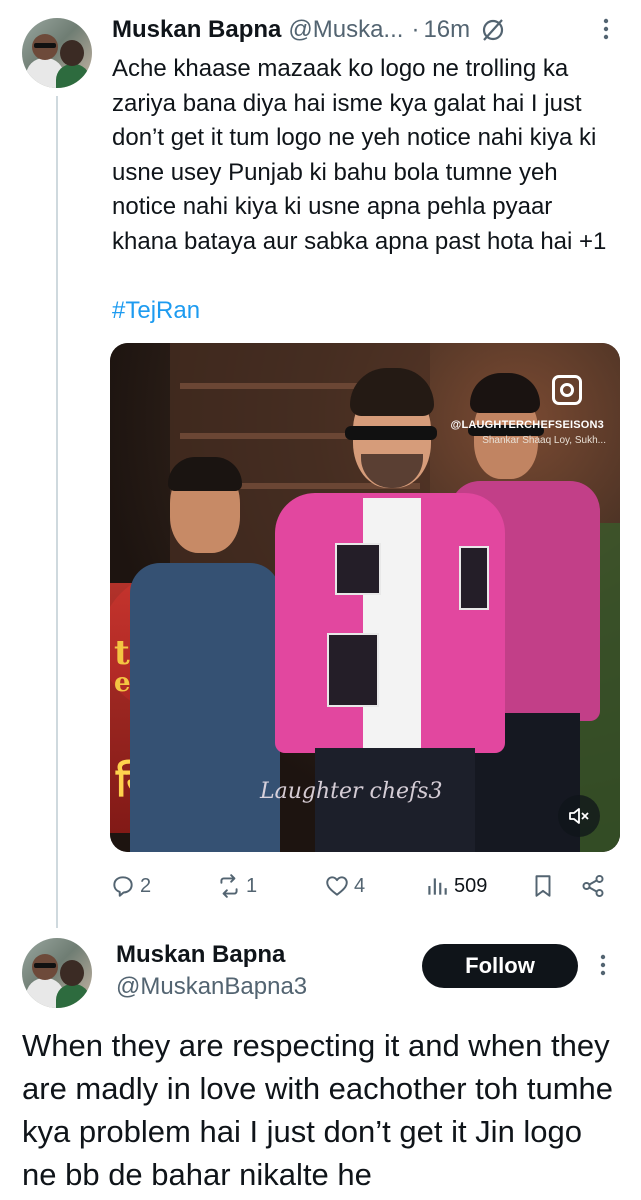 The height and width of the screenshot is (1200, 641). What do you see at coordinates (123, 886) in the screenshot?
I see `reply-icon` at bounding box center [123, 886].